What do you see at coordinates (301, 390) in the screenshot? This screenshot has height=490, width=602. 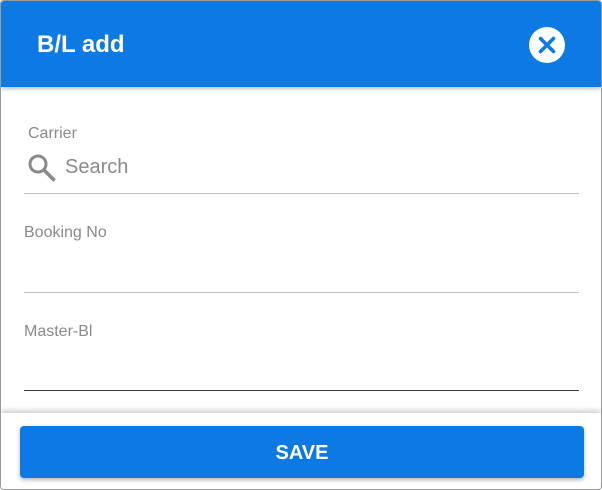 I see `master-bl-underline` at bounding box center [301, 390].